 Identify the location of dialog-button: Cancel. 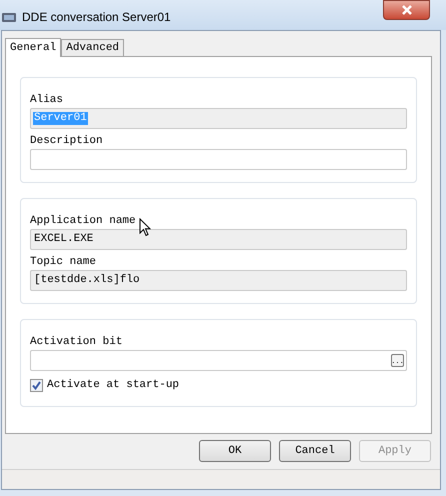
(315, 451).